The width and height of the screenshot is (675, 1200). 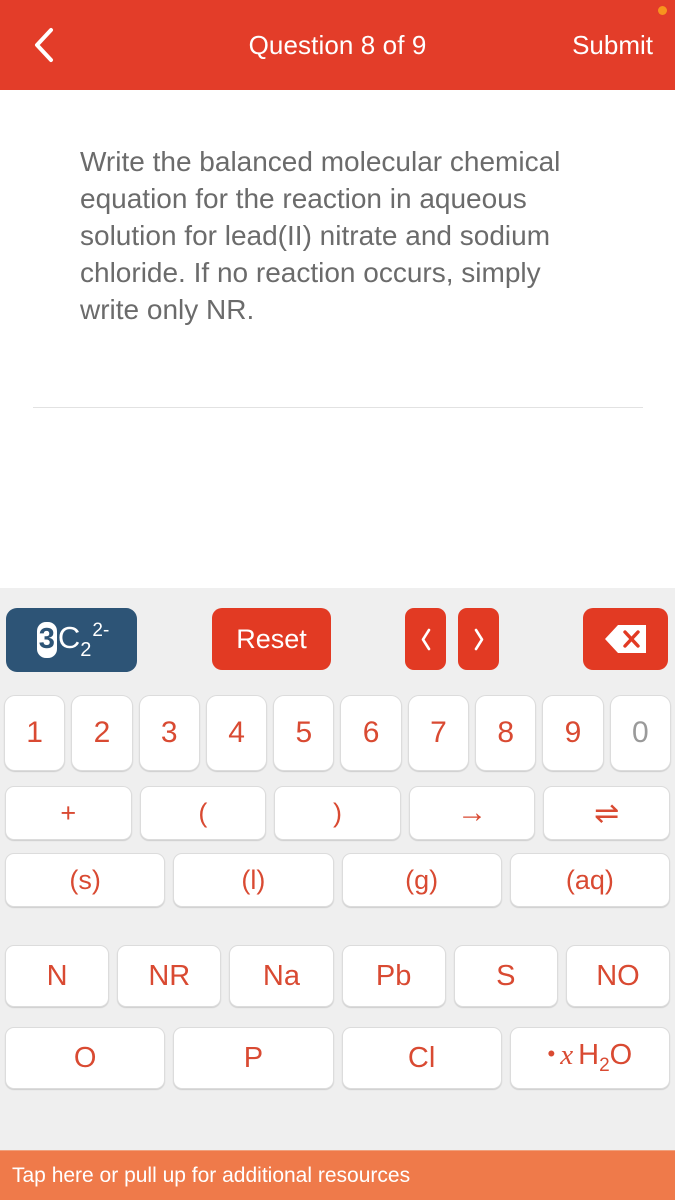 I want to click on keyboard-element-row-2: O P Cl • x H2O, so click(x=337, y=1058).